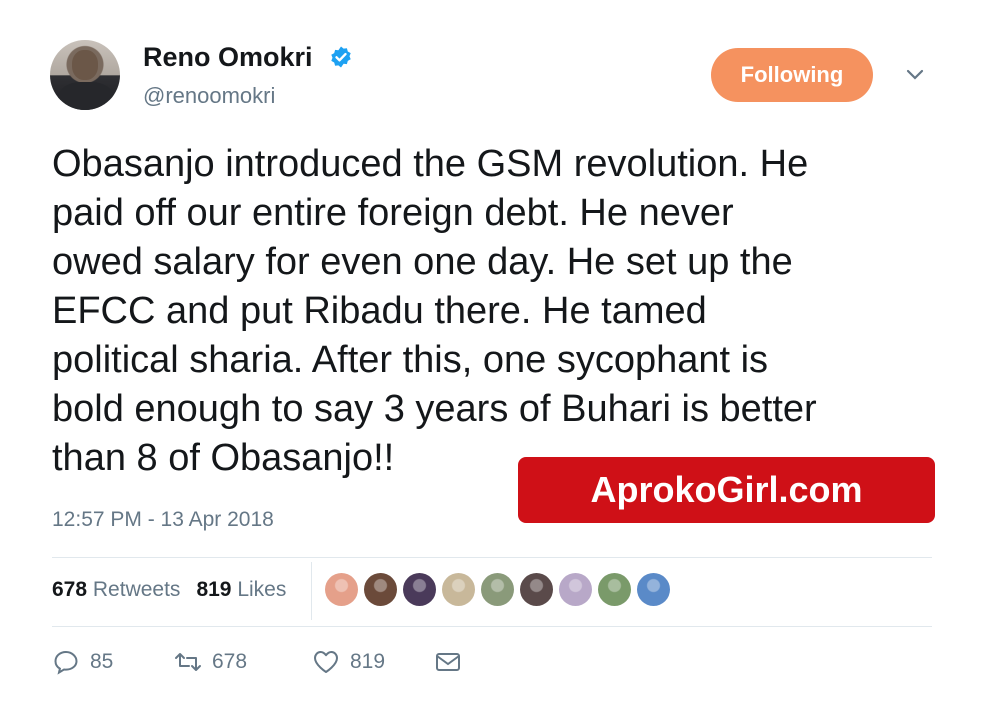  I want to click on verified-badge-icon, so click(341, 57).